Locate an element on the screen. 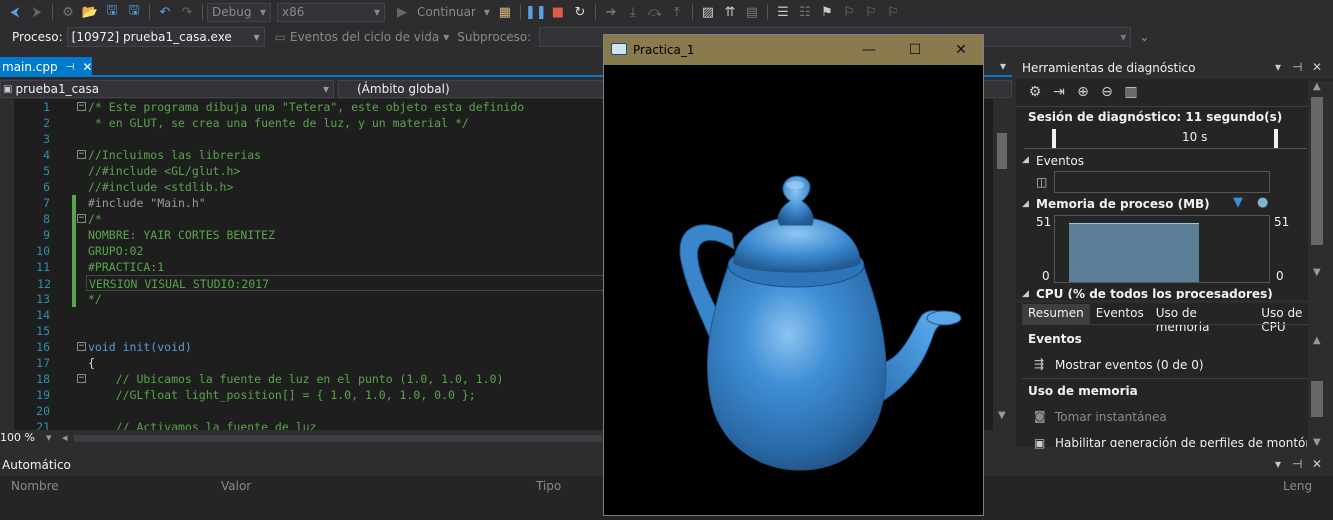 This screenshot has width=1333, height=520. save-all-icon: 🖫 is located at coordinates (134, 12).